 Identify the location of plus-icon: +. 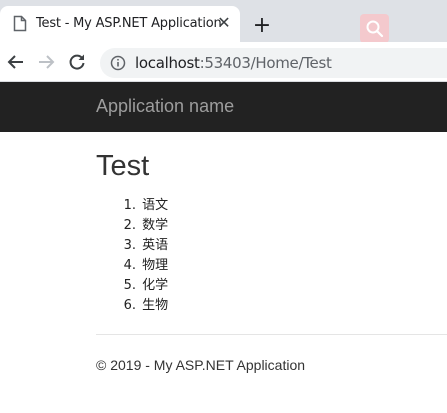
(262, 26).